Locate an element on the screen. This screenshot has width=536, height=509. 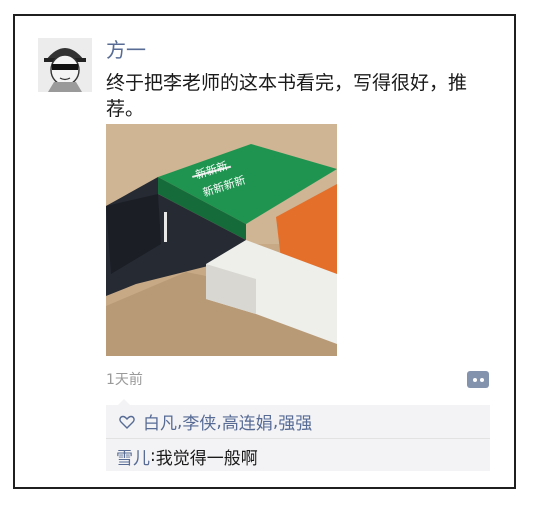
like-user: 强强 is located at coordinates (295, 421).